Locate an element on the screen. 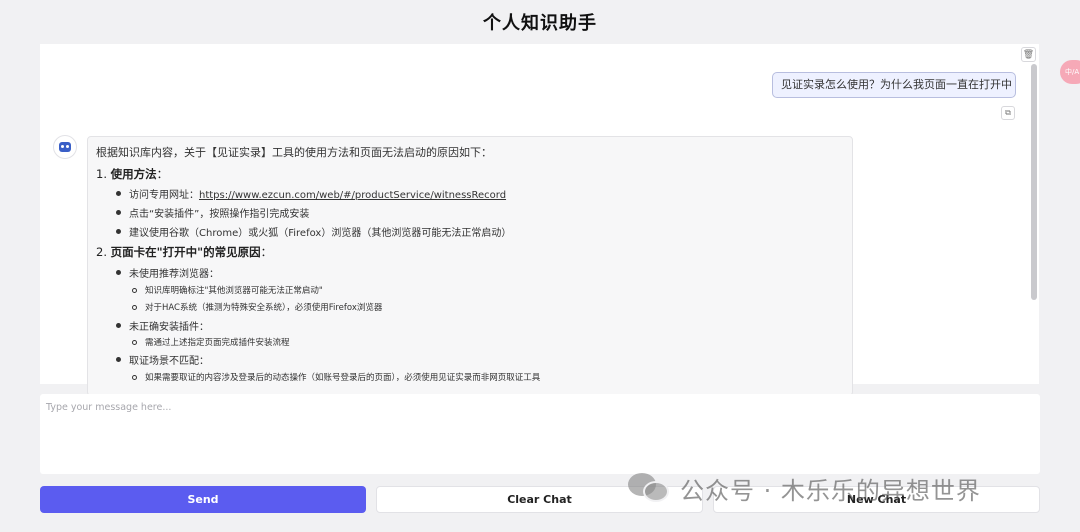  message-input-container is located at coordinates (540, 434).